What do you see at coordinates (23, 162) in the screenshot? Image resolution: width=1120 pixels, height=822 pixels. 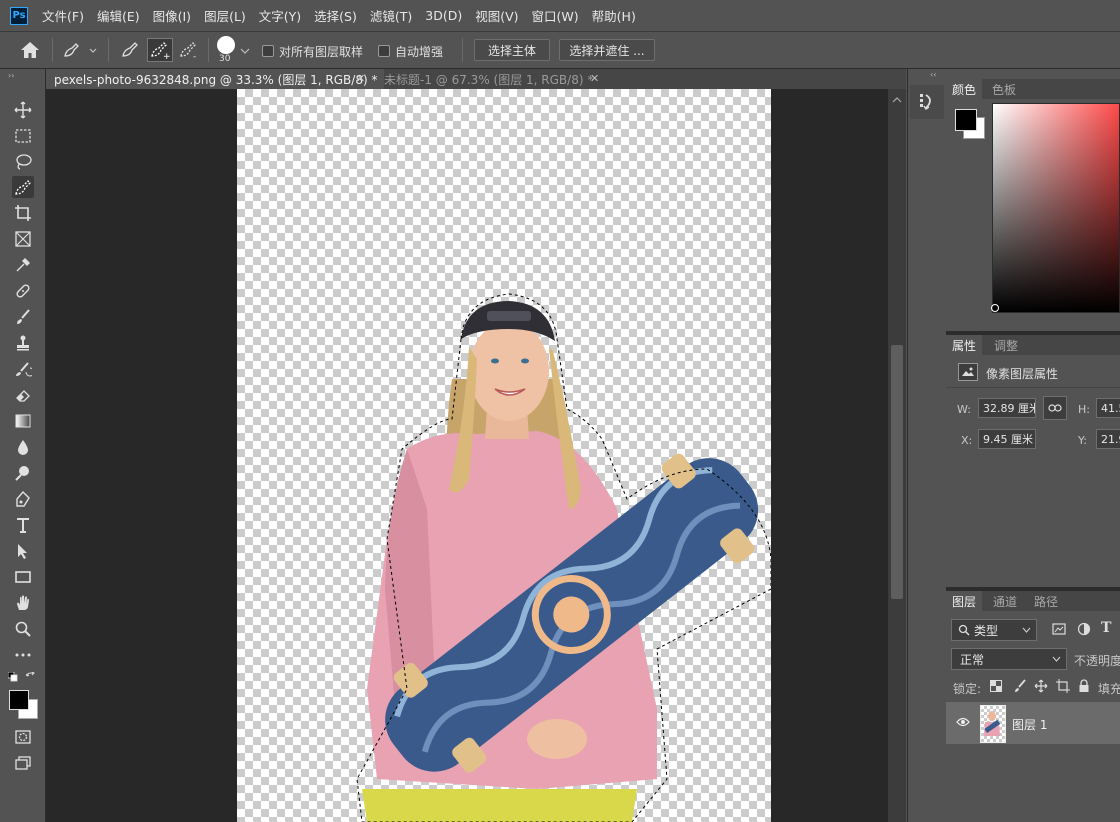 I see `lasso-tool-icon` at bounding box center [23, 162].